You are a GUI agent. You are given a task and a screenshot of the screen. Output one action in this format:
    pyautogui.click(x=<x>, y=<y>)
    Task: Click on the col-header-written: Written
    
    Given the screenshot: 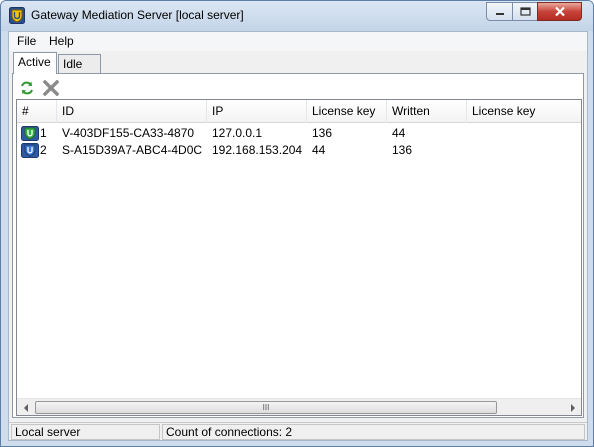 What is the action you would take?
    pyautogui.click(x=427, y=111)
    